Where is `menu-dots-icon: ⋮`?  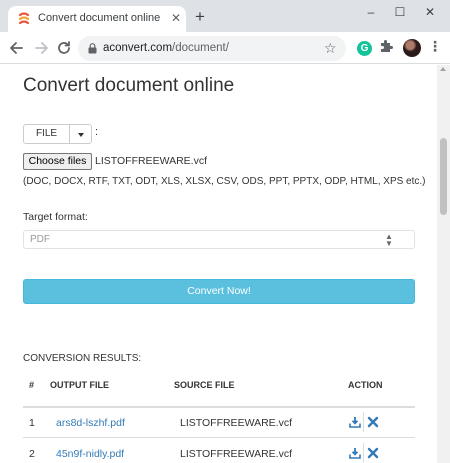
menu-dots-icon: ⋮ is located at coordinates (435, 46).